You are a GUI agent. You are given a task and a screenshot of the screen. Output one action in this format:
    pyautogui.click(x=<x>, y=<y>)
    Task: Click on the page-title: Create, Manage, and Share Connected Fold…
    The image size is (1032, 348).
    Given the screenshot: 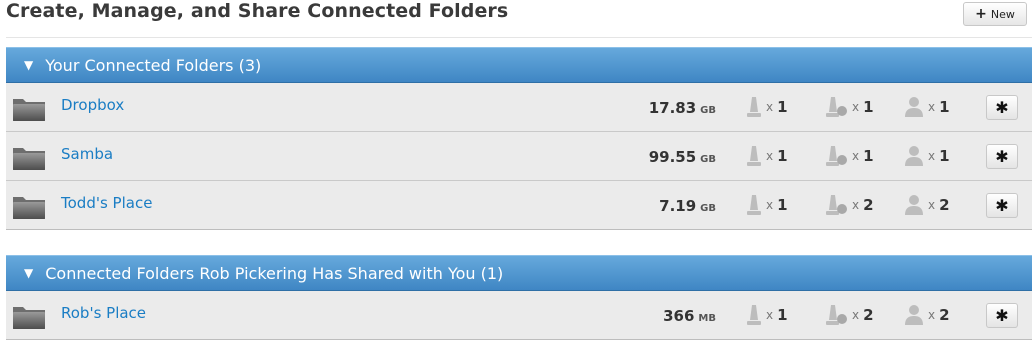 What is the action you would take?
    pyautogui.click(x=257, y=11)
    